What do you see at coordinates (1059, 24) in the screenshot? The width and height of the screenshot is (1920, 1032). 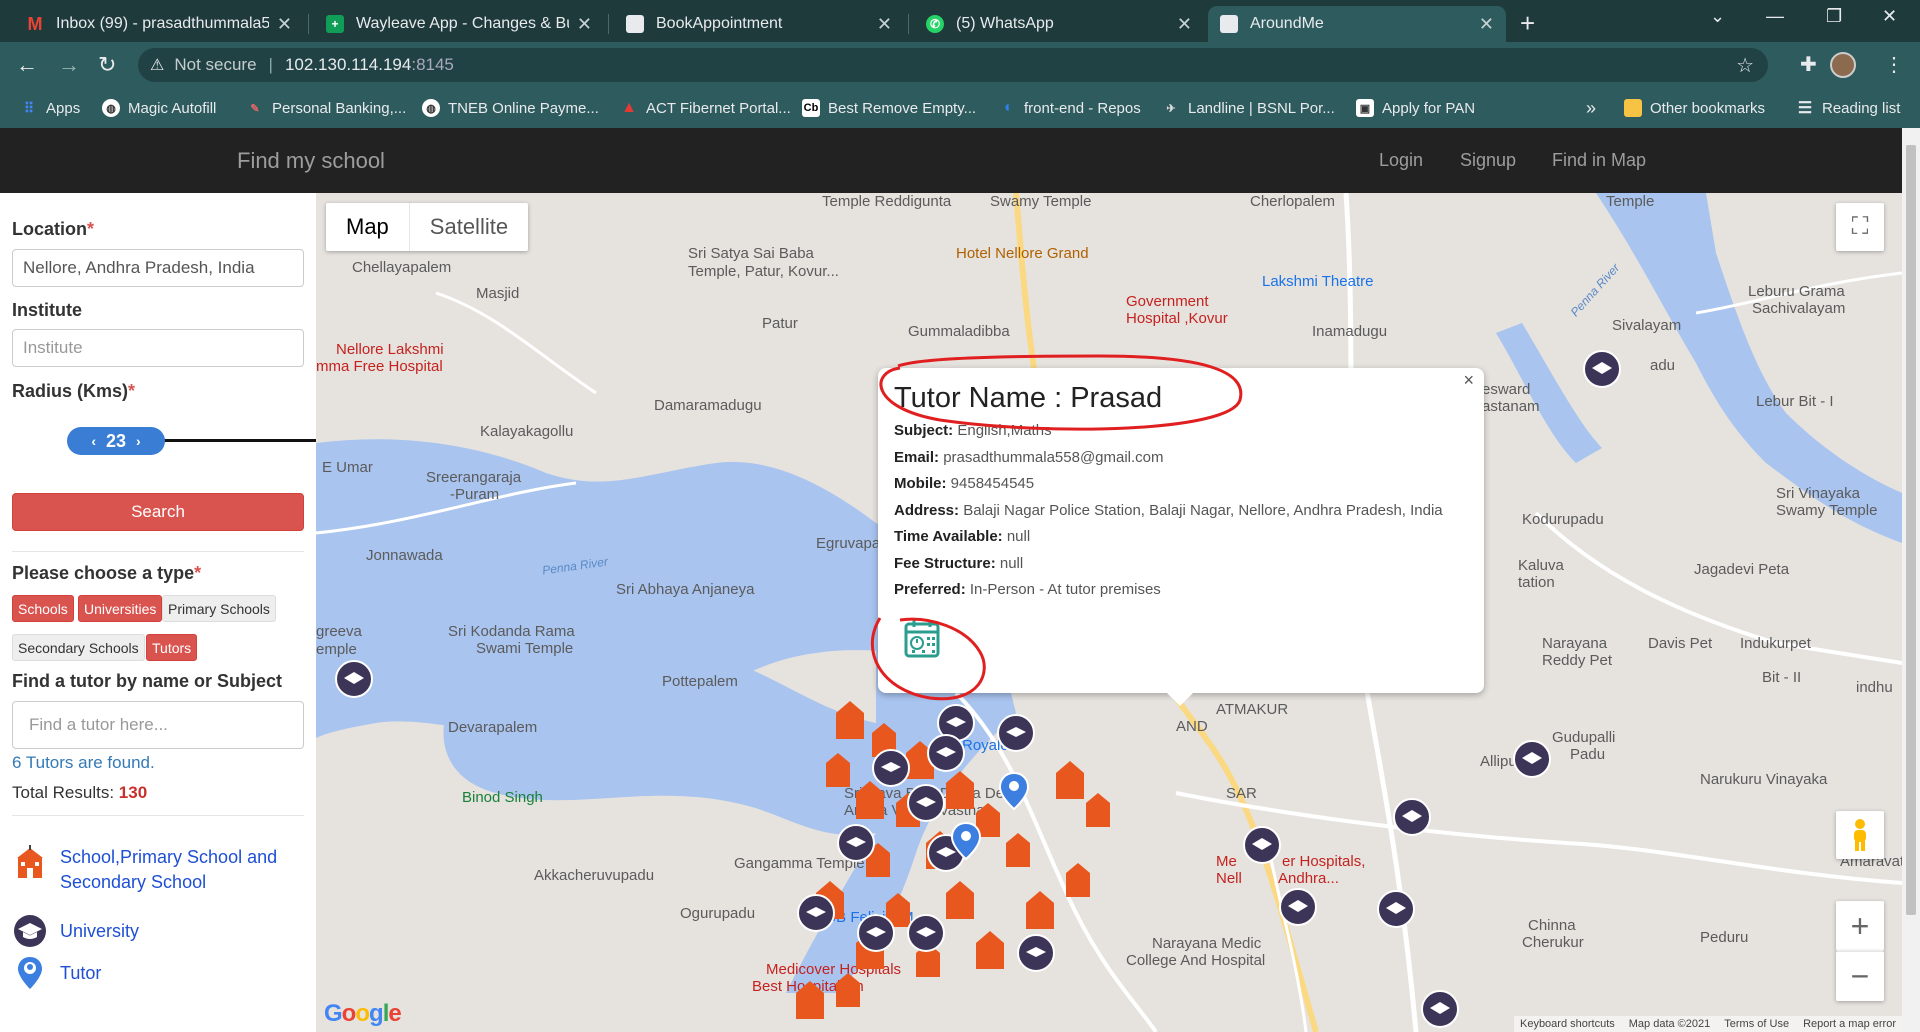 I see `tab-whatsapp: ✆ (5) WhatsApp ✕` at bounding box center [1059, 24].